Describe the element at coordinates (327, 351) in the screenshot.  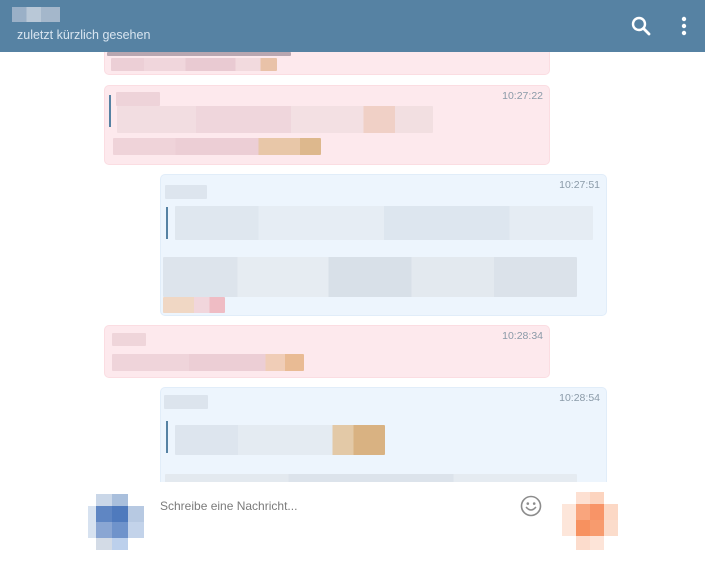
I see `message-incoming: 10:28:34` at that location.